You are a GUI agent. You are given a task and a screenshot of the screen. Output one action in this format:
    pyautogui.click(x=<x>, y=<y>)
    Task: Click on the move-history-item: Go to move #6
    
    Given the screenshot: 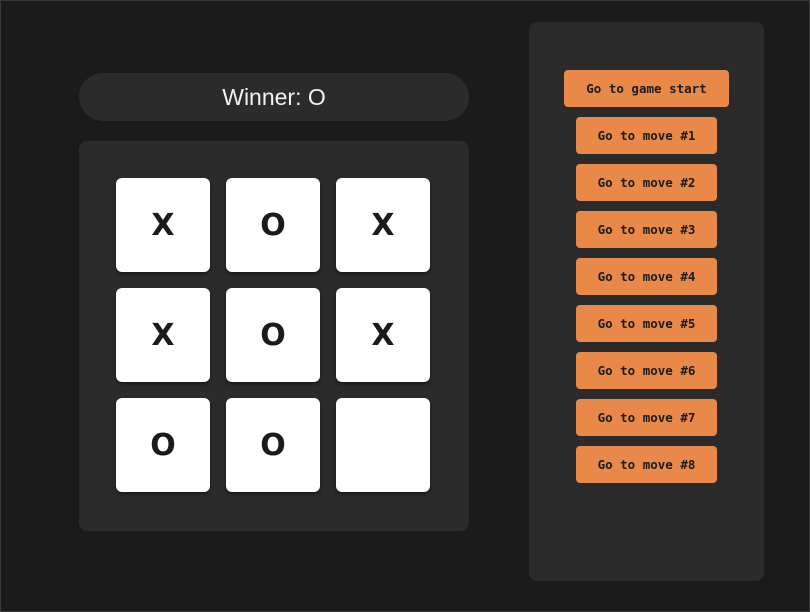 What is the action you would take?
    pyautogui.click(x=646, y=370)
    